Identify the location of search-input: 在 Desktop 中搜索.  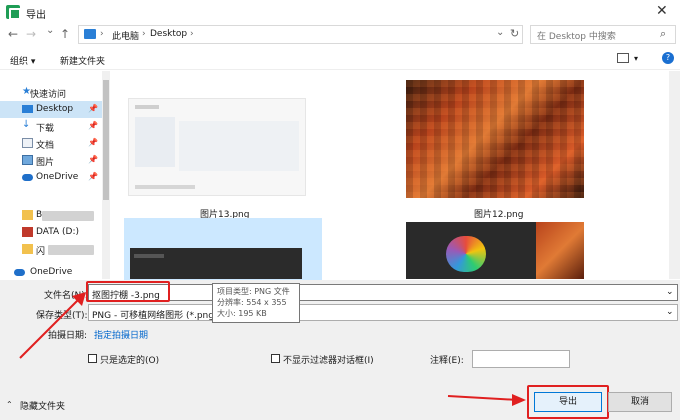
(576, 35).